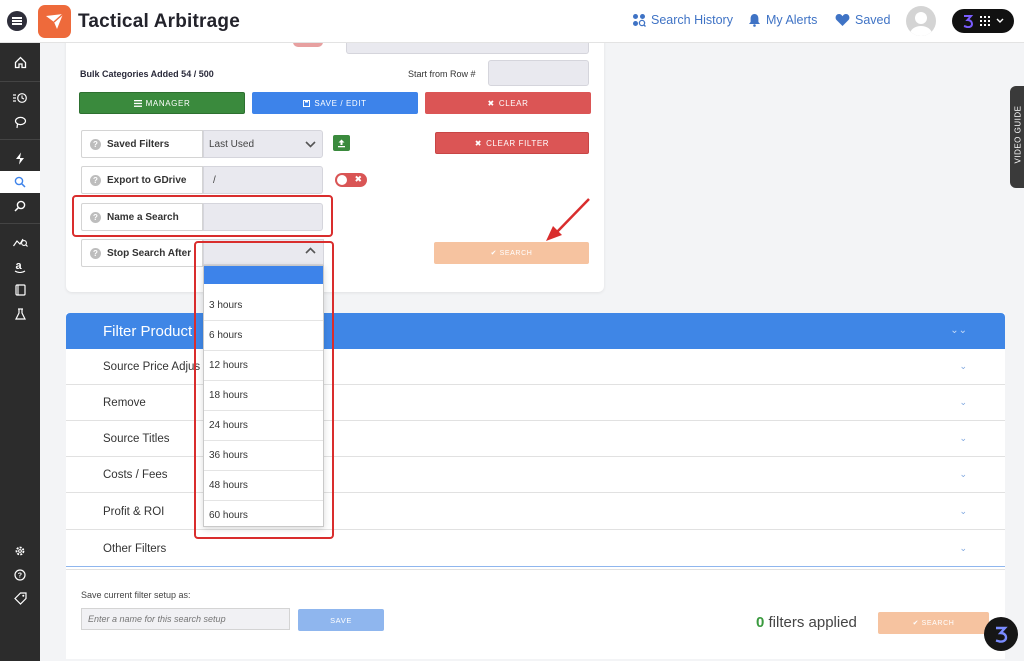  Describe the element at coordinates (263, 144) in the screenshot. I see `saved-filters-select: Last Used` at that location.